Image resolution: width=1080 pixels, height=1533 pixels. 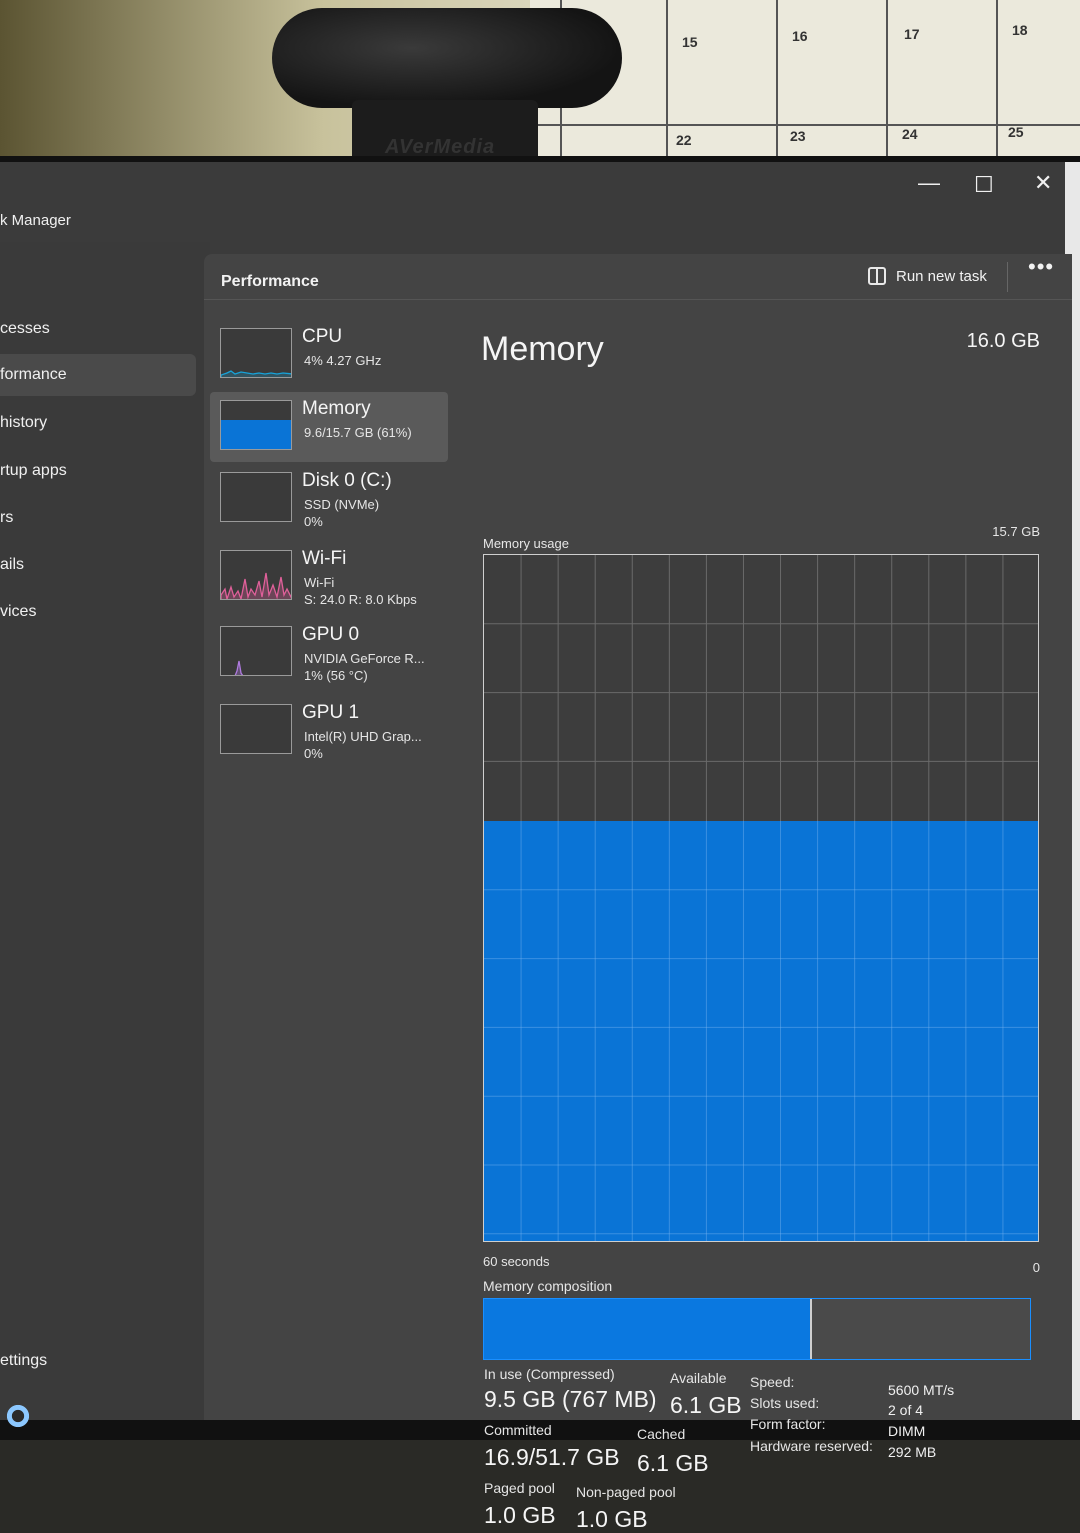 What do you see at coordinates (256, 353) in the screenshot?
I see `cpu-sparkline` at bounding box center [256, 353].